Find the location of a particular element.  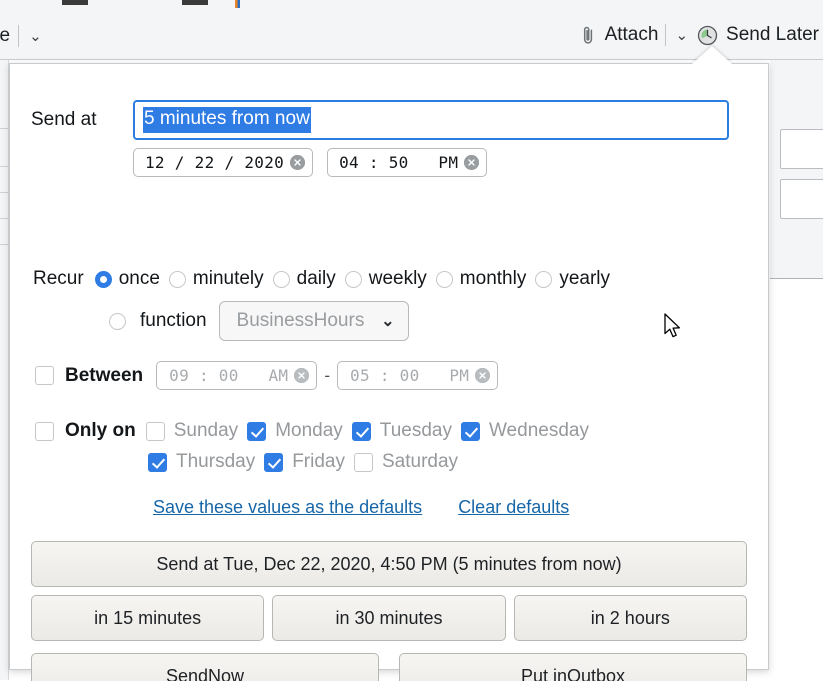

recur-option-daily: daily is located at coordinates (304, 279).